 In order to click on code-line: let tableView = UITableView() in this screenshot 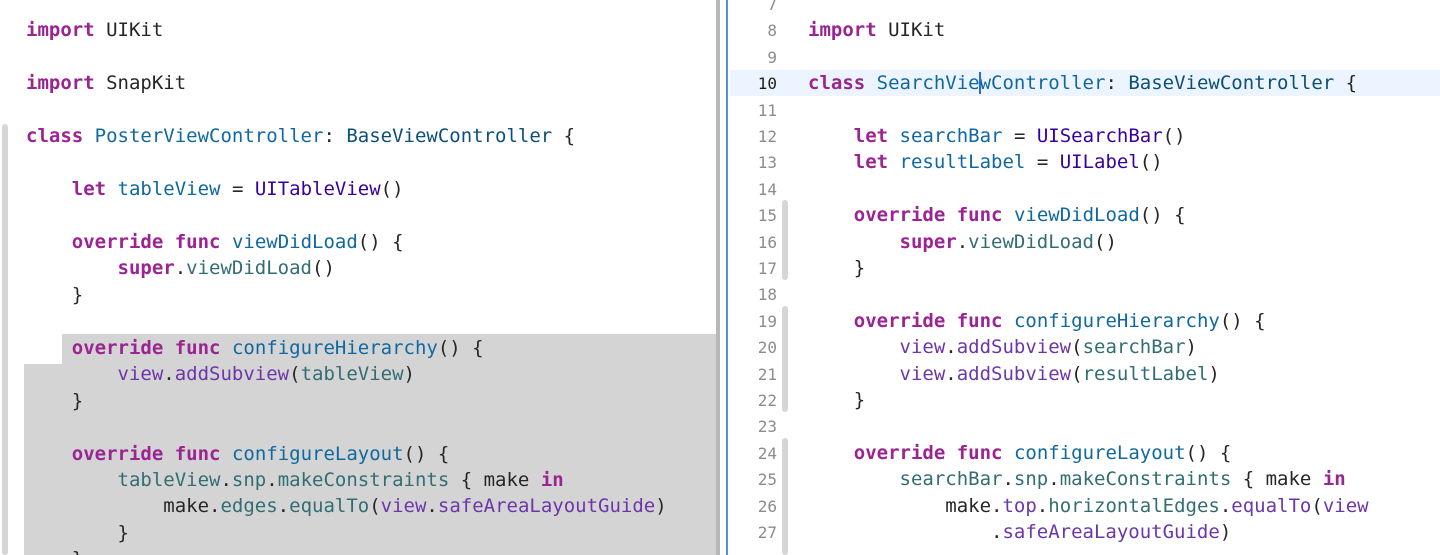, I will do `click(215, 189)`.